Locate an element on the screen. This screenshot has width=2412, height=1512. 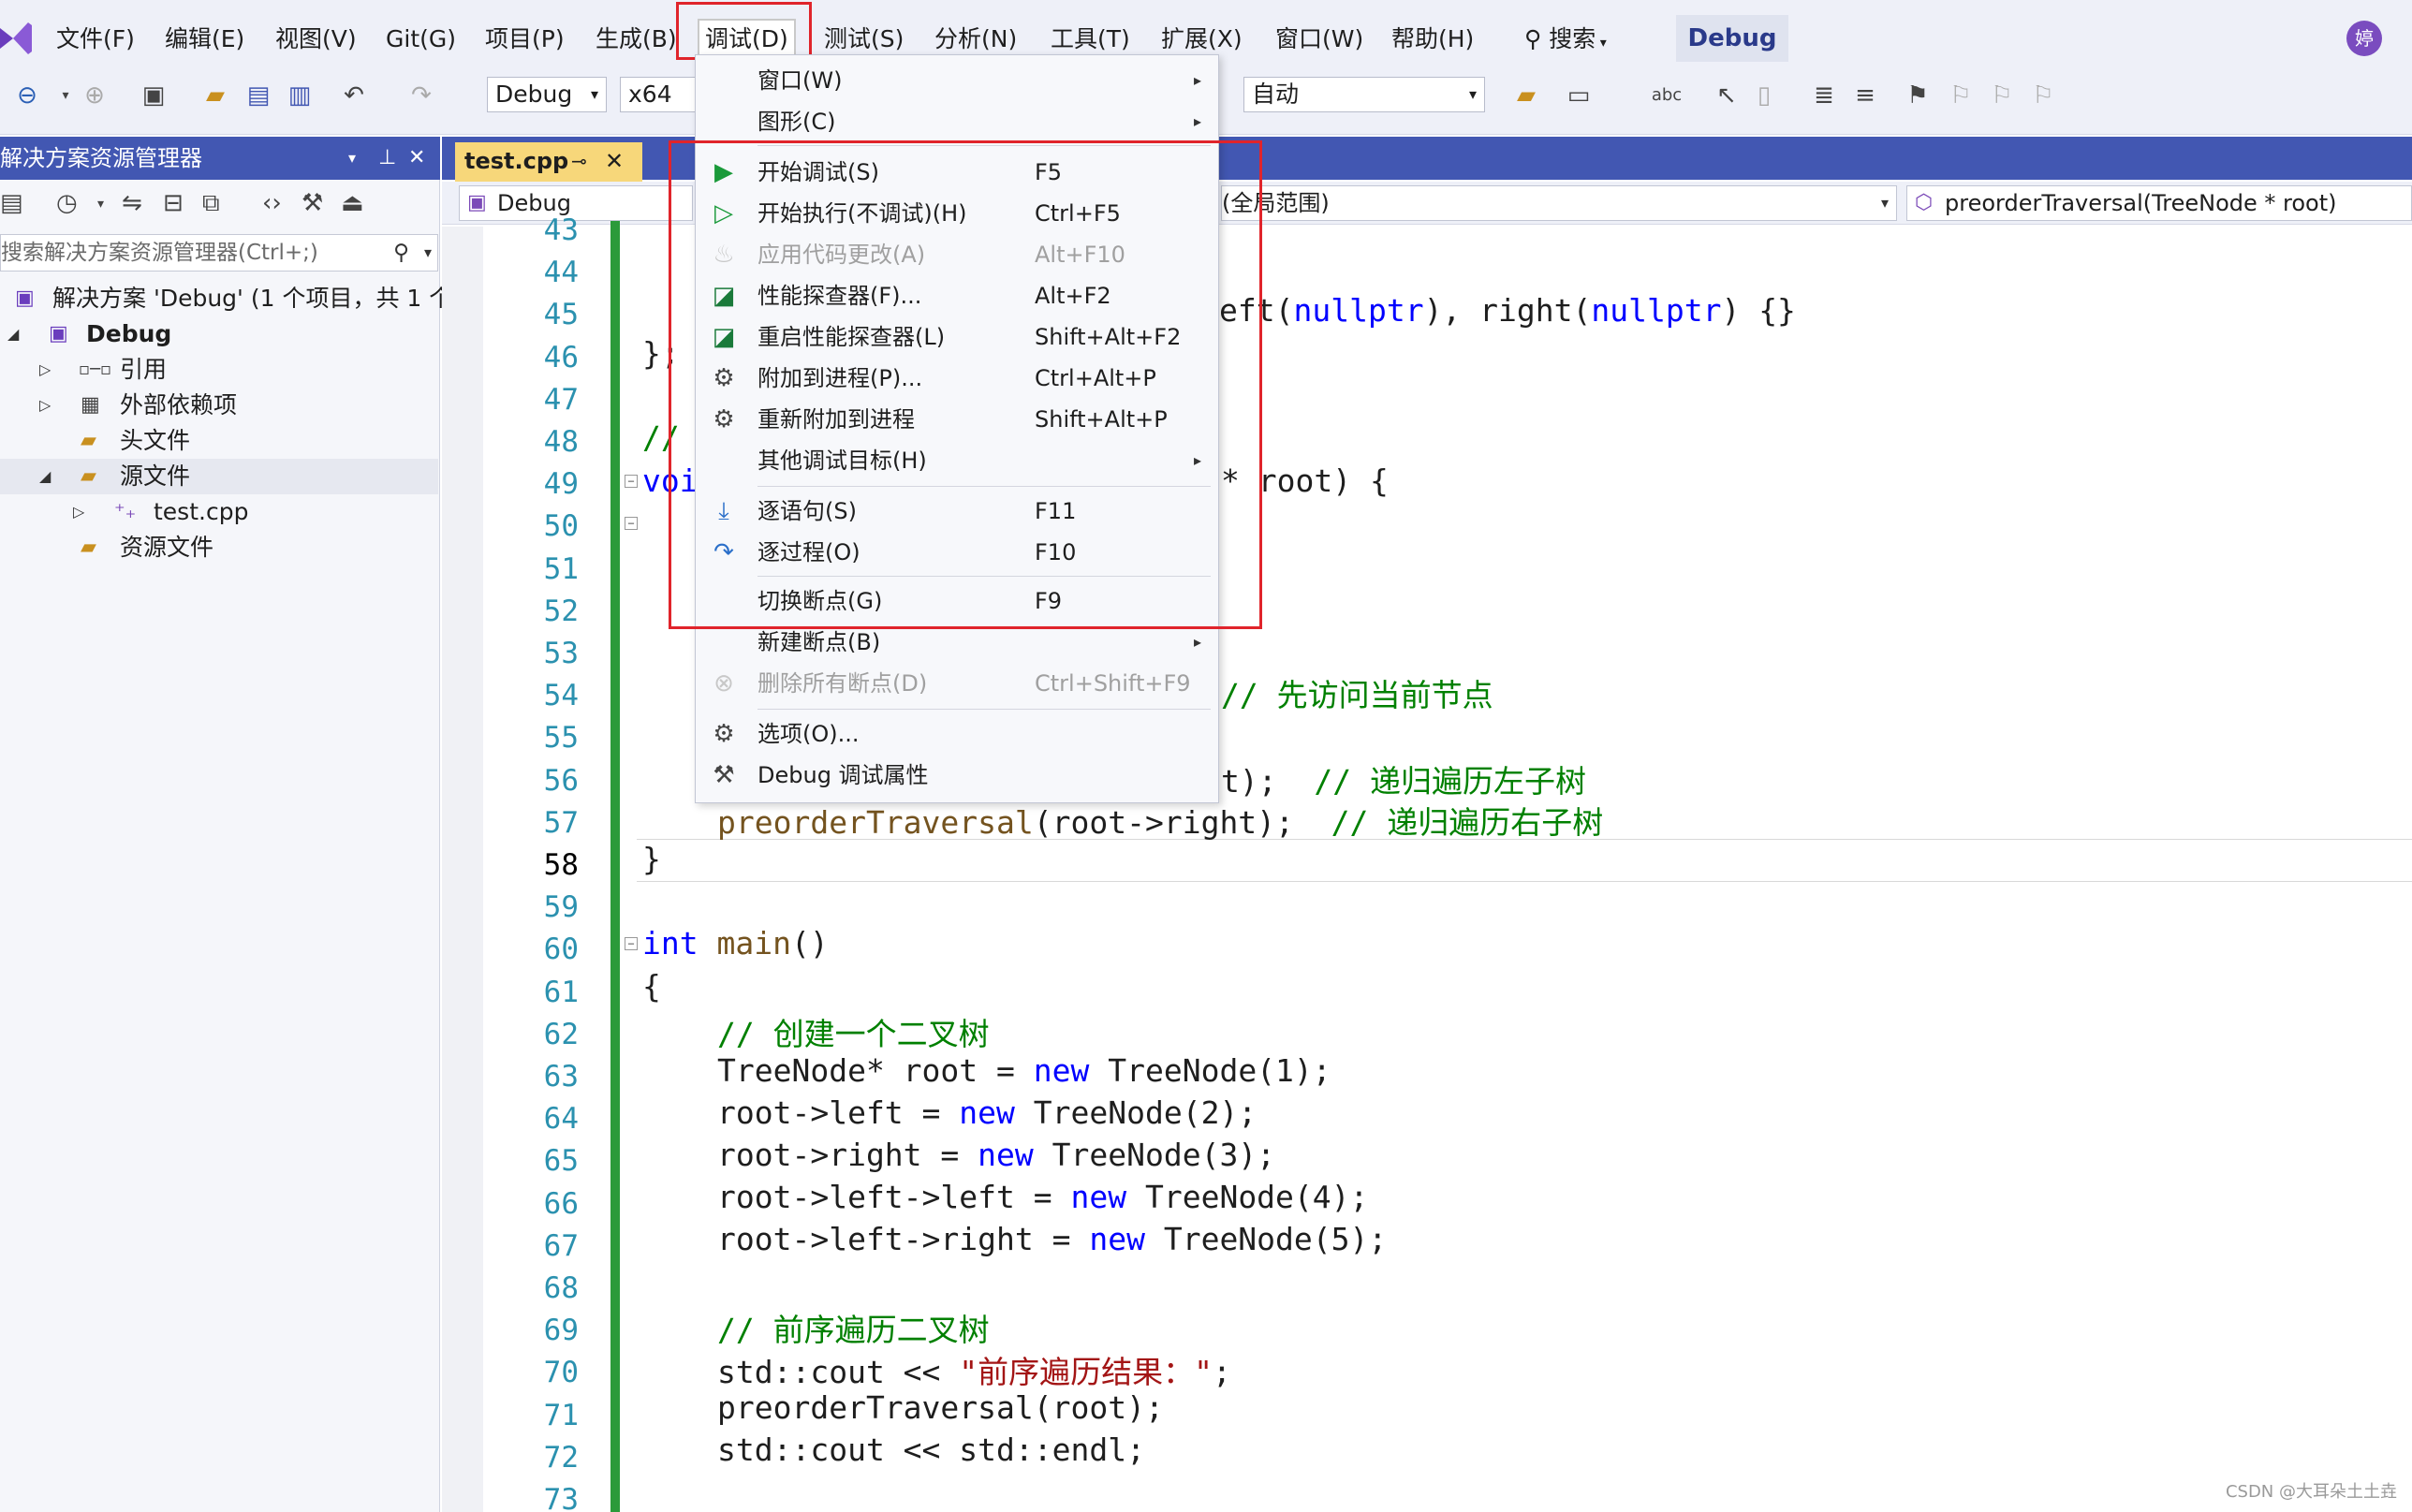
back-icon: ⊖ is located at coordinates (27, 95).